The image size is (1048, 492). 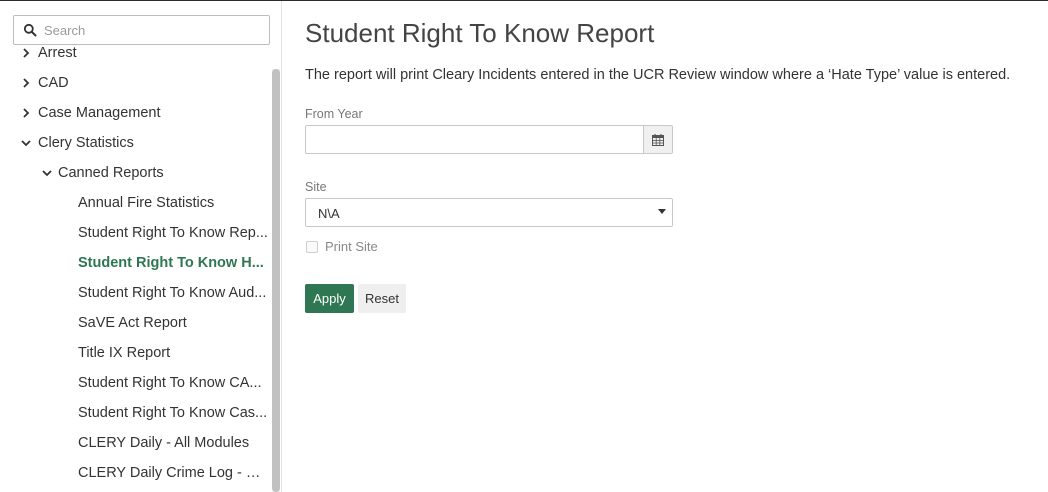 I want to click on sidebar-item-label: CAD, so click(x=53, y=83).